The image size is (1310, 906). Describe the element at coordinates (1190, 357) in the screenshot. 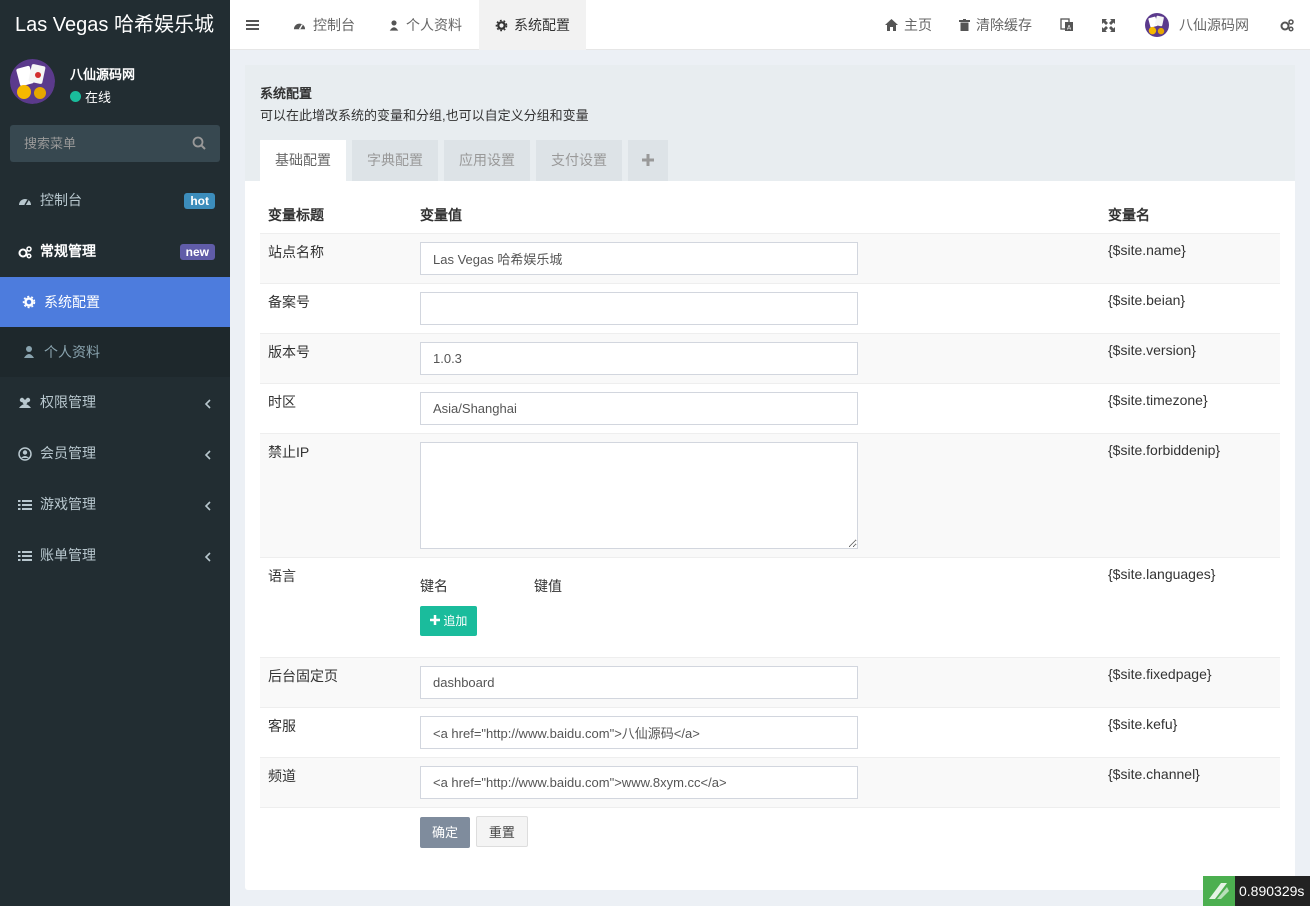

I see `row-var-name: {$site.version}` at that location.